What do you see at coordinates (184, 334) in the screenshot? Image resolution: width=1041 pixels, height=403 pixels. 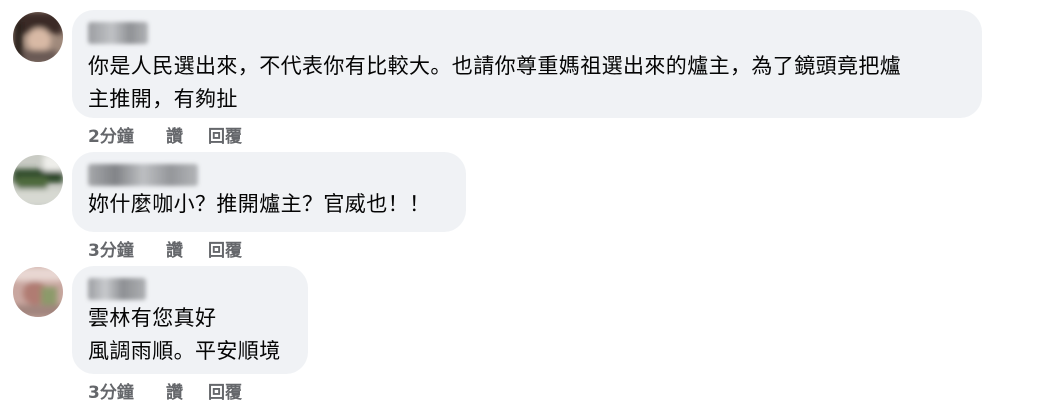 I see `comment-text: 雲林有您真好 風調雨順。平安順境` at bounding box center [184, 334].